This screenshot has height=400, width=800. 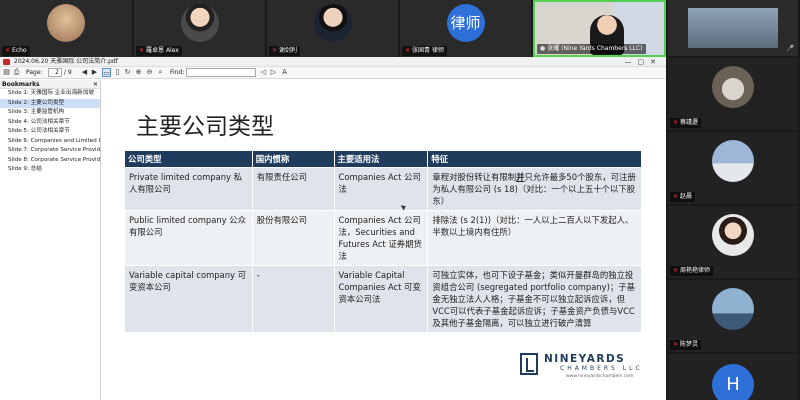 I want to click on participant-avatar: H, so click(x=733, y=382).